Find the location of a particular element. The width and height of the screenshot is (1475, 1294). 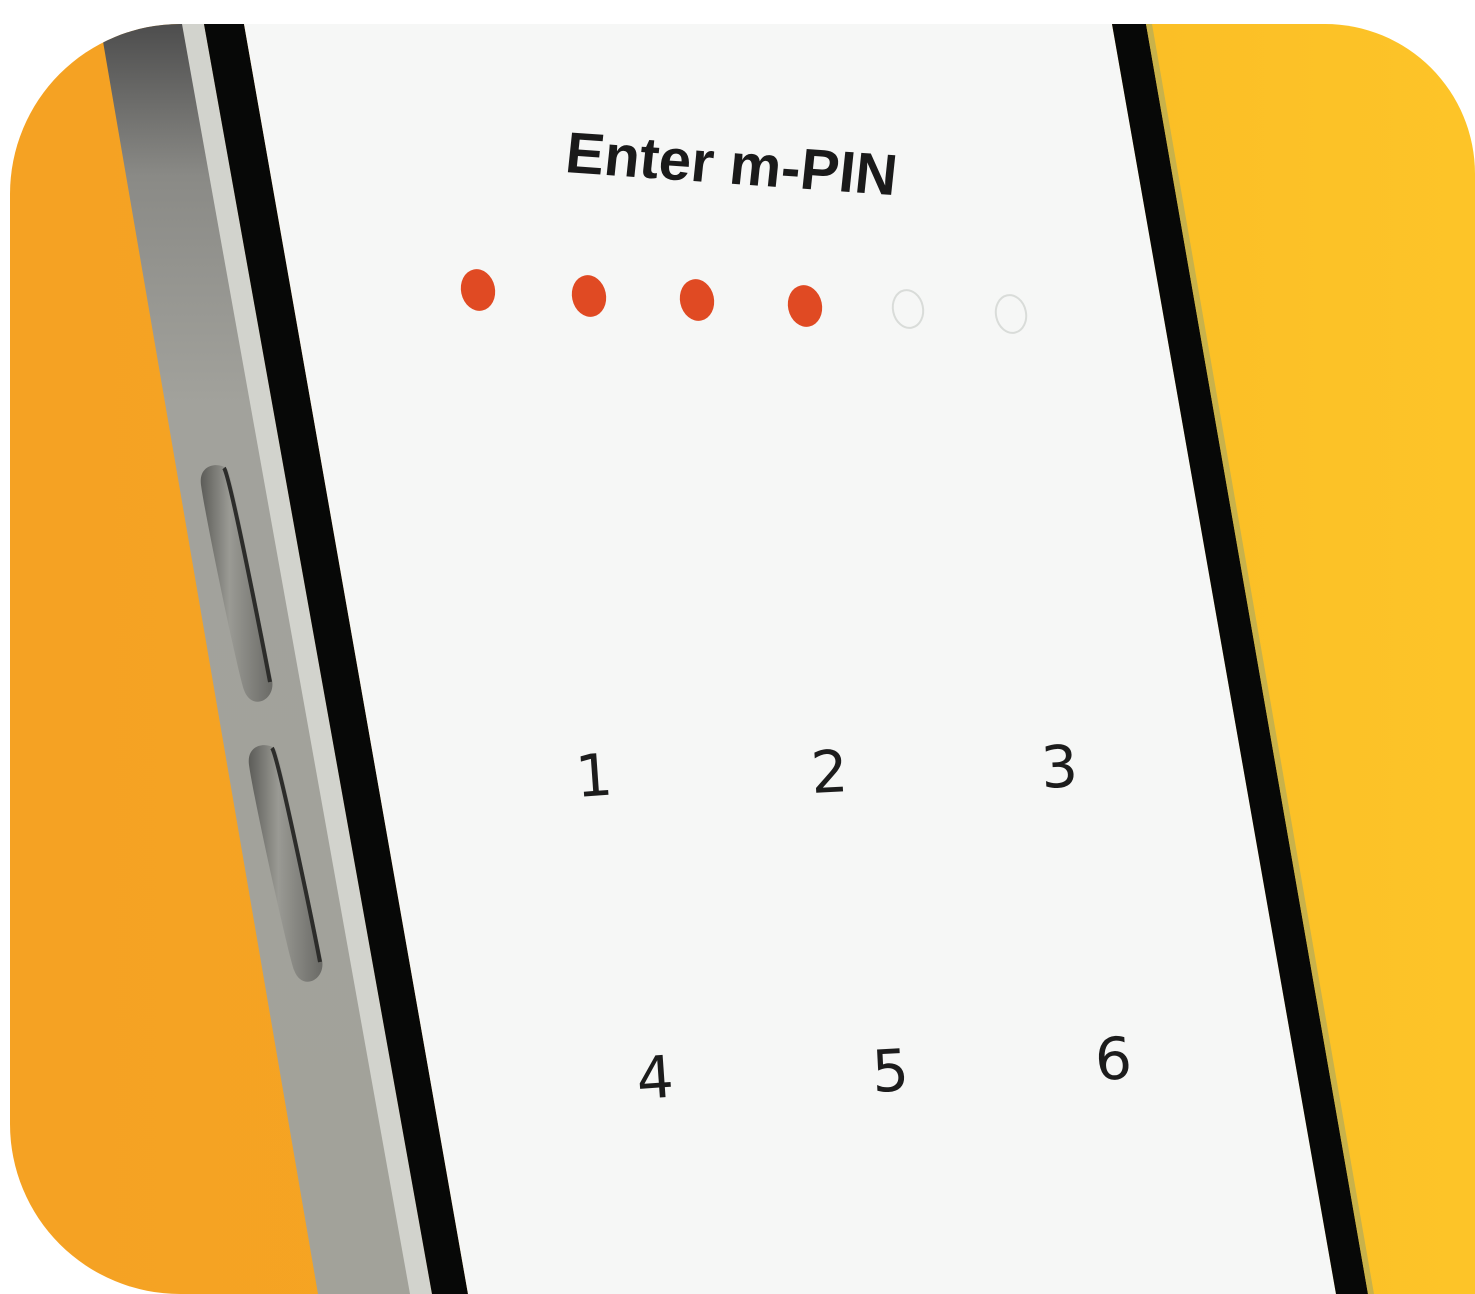

keypad-key-1: 1 is located at coordinates (594, 776).